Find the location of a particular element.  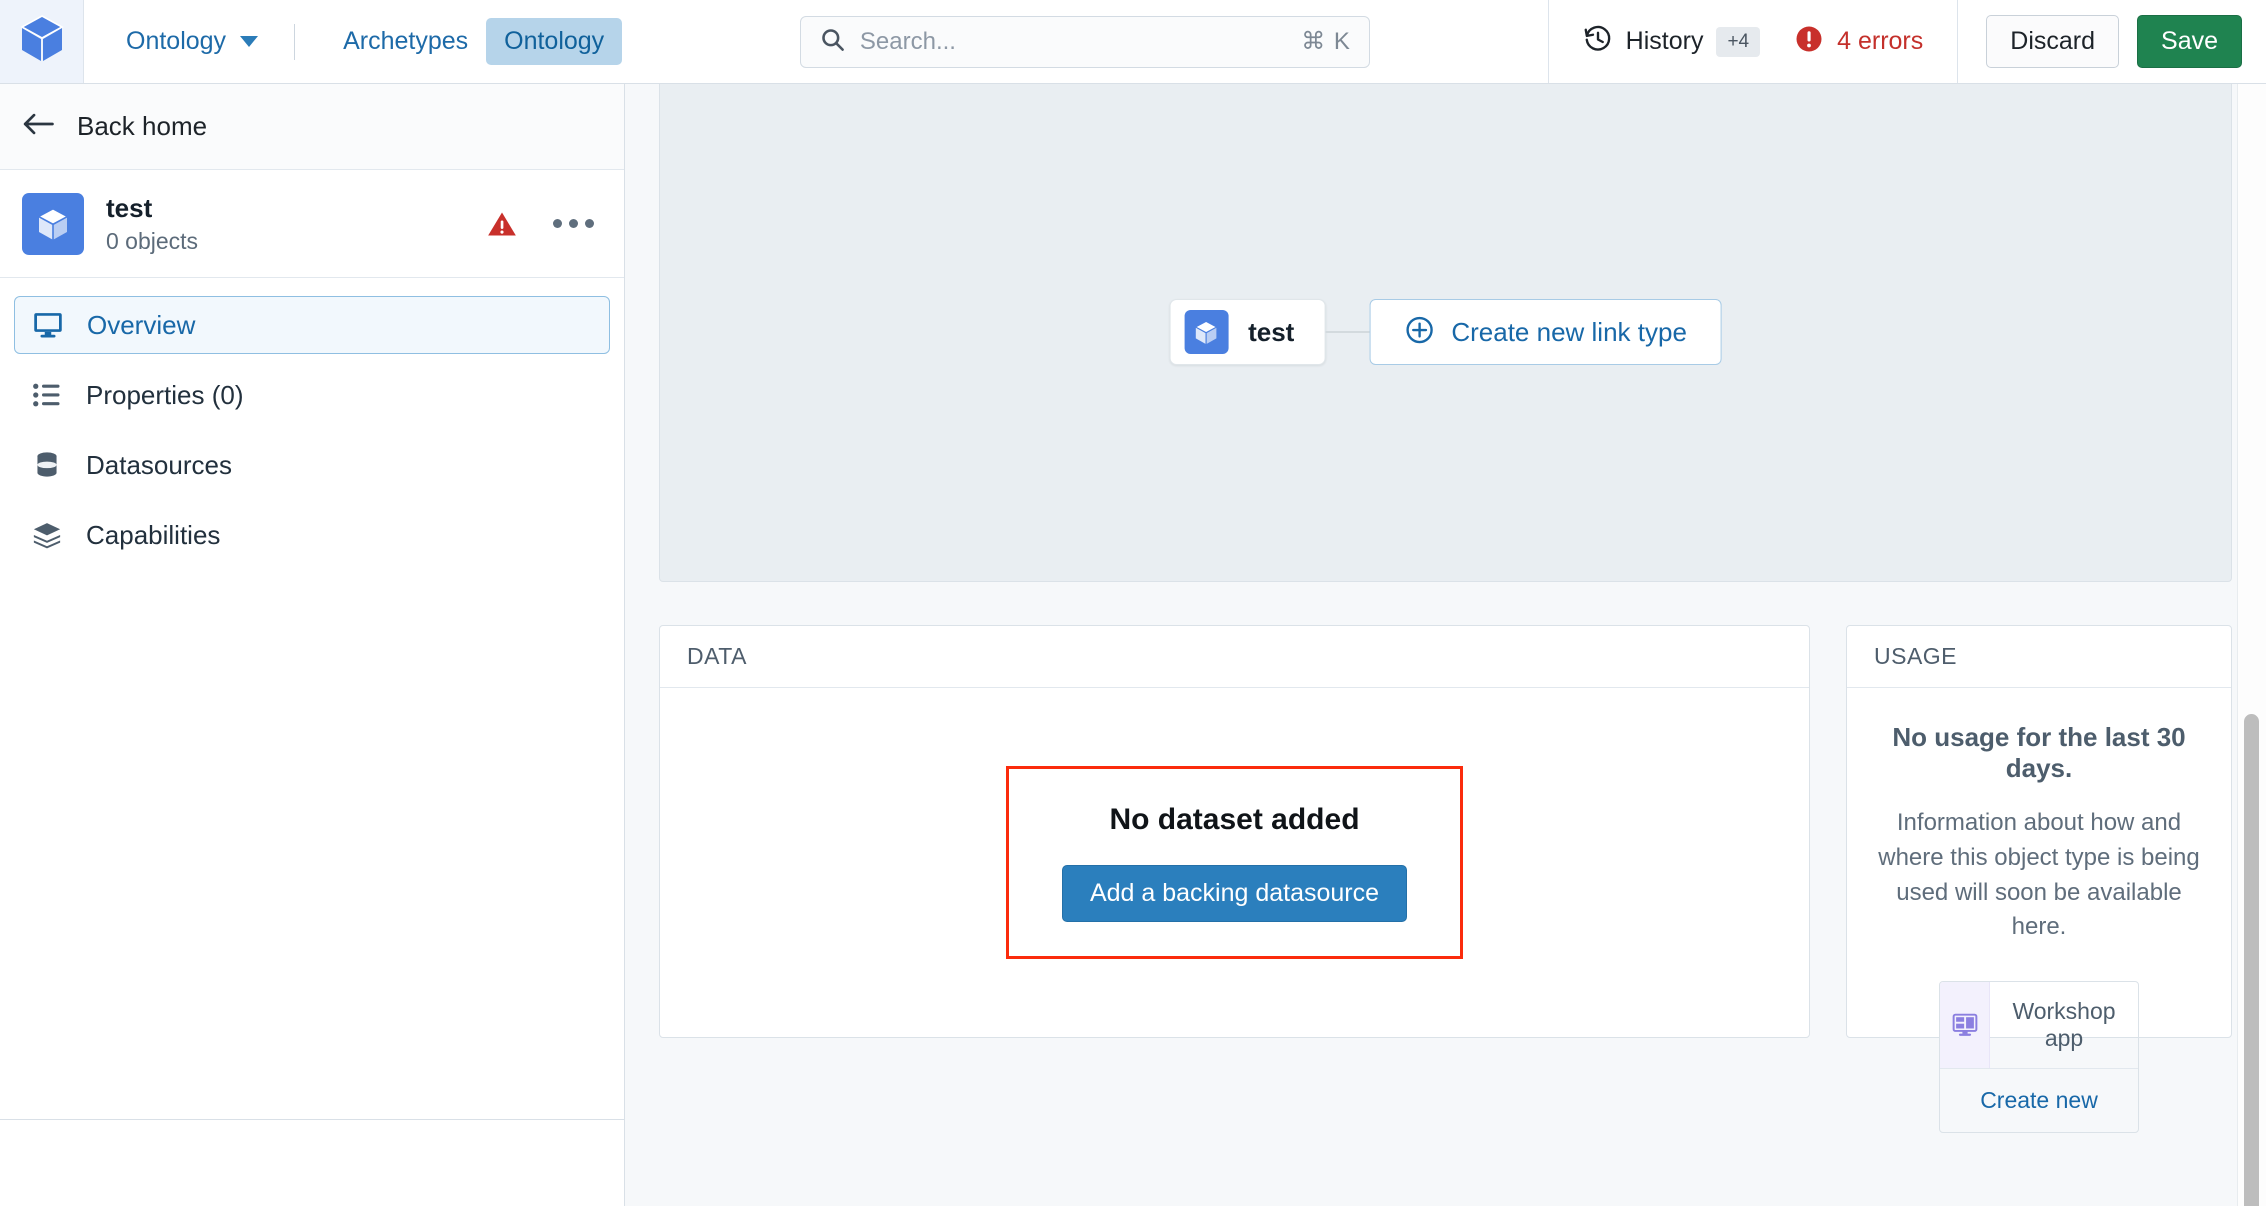

search-area: Search... ⌘ K is located at coordinates (1084, 41).